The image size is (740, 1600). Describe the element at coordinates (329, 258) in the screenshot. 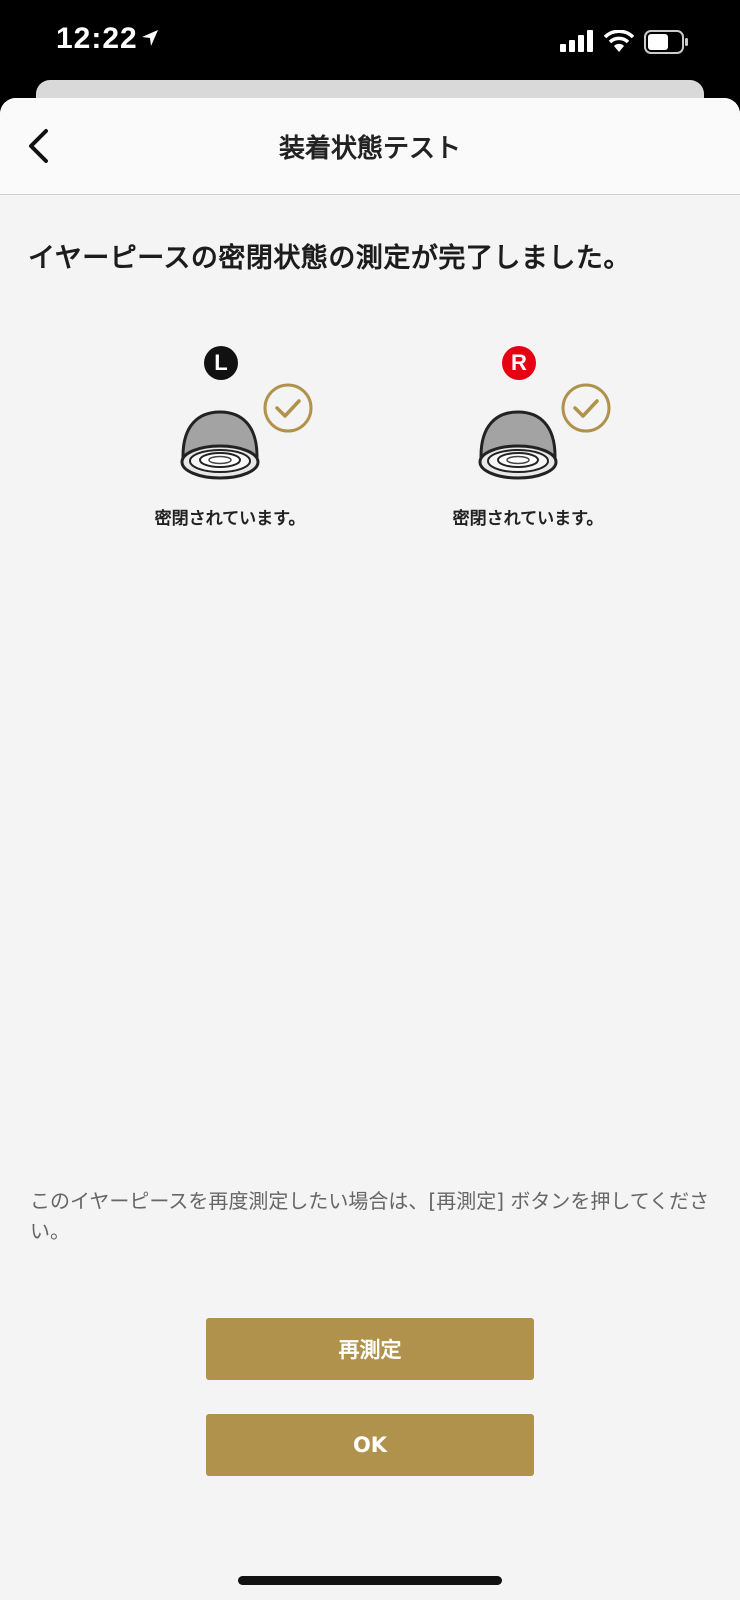

I see `result-headline: イヤーピースの密閉状態の測定が完了しました。` at that location.